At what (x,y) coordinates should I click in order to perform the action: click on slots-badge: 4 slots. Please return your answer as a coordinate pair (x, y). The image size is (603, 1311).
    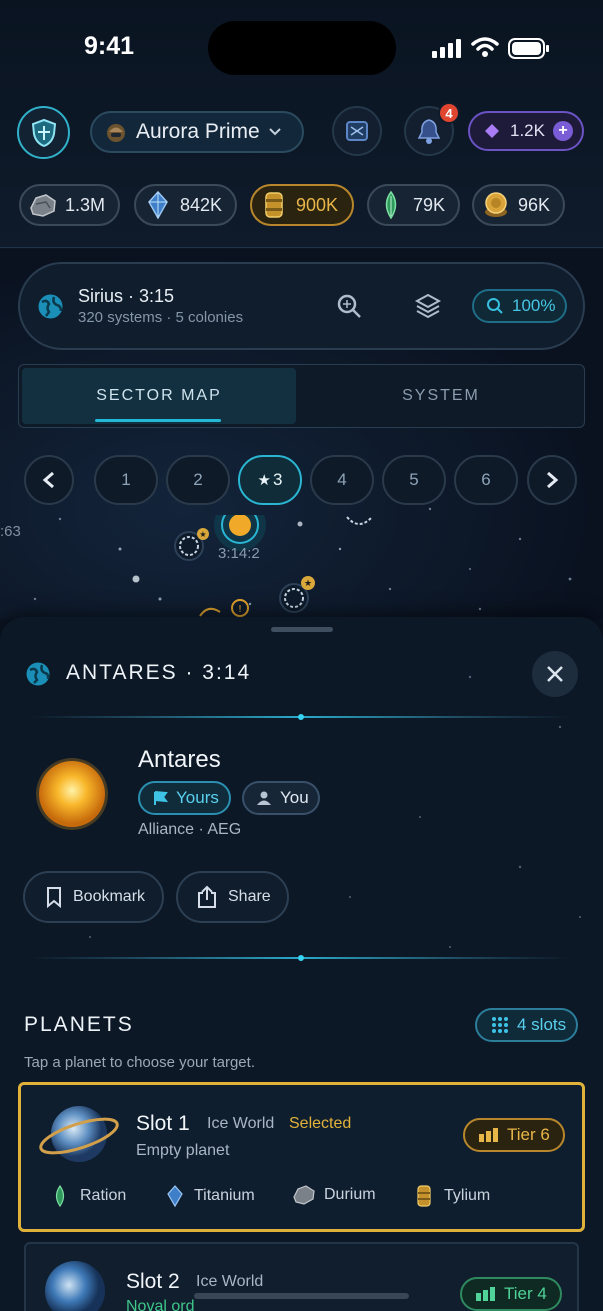
    Looking at the image, I should click on (526, 1025).